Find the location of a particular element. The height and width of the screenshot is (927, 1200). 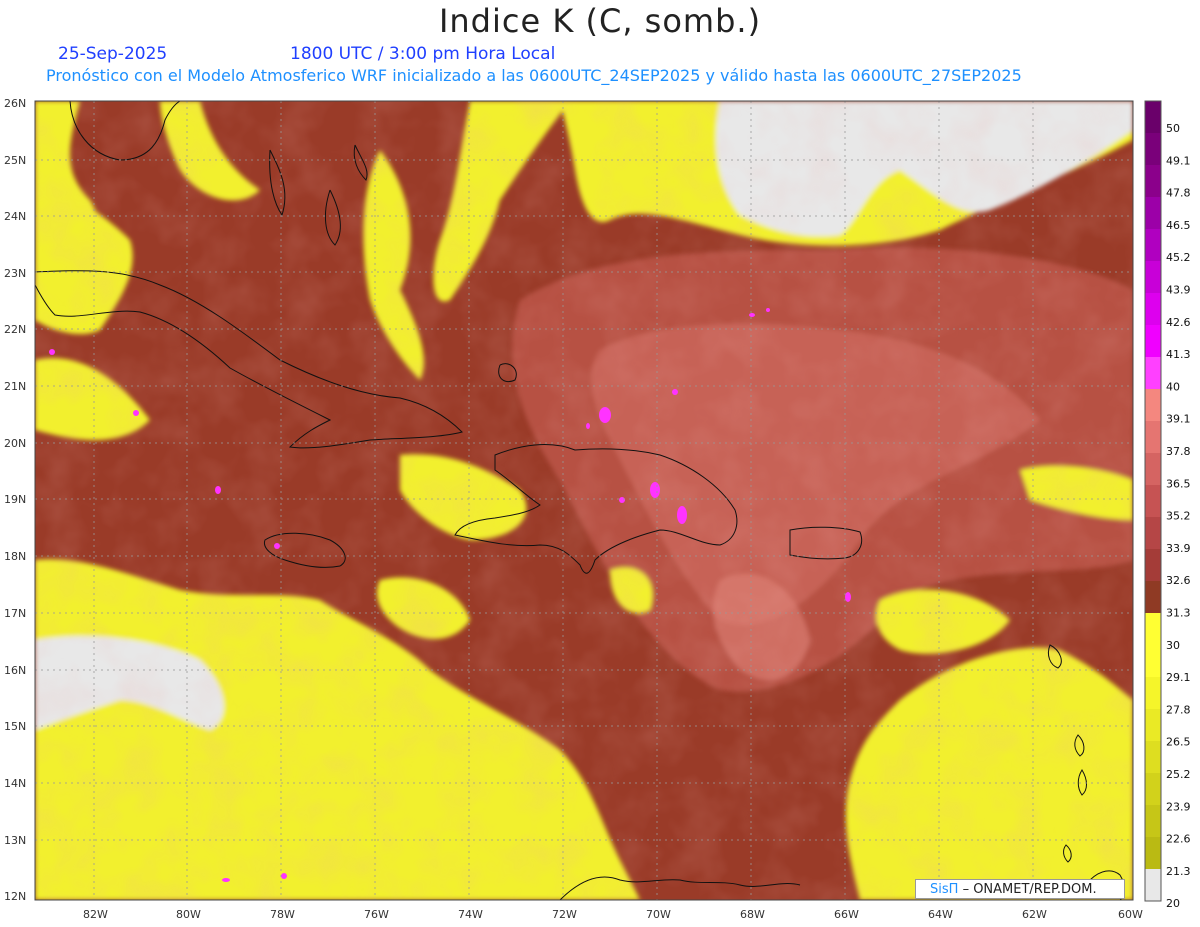

colorbar-label: 37.8 is located at coordinates (1178, 451).